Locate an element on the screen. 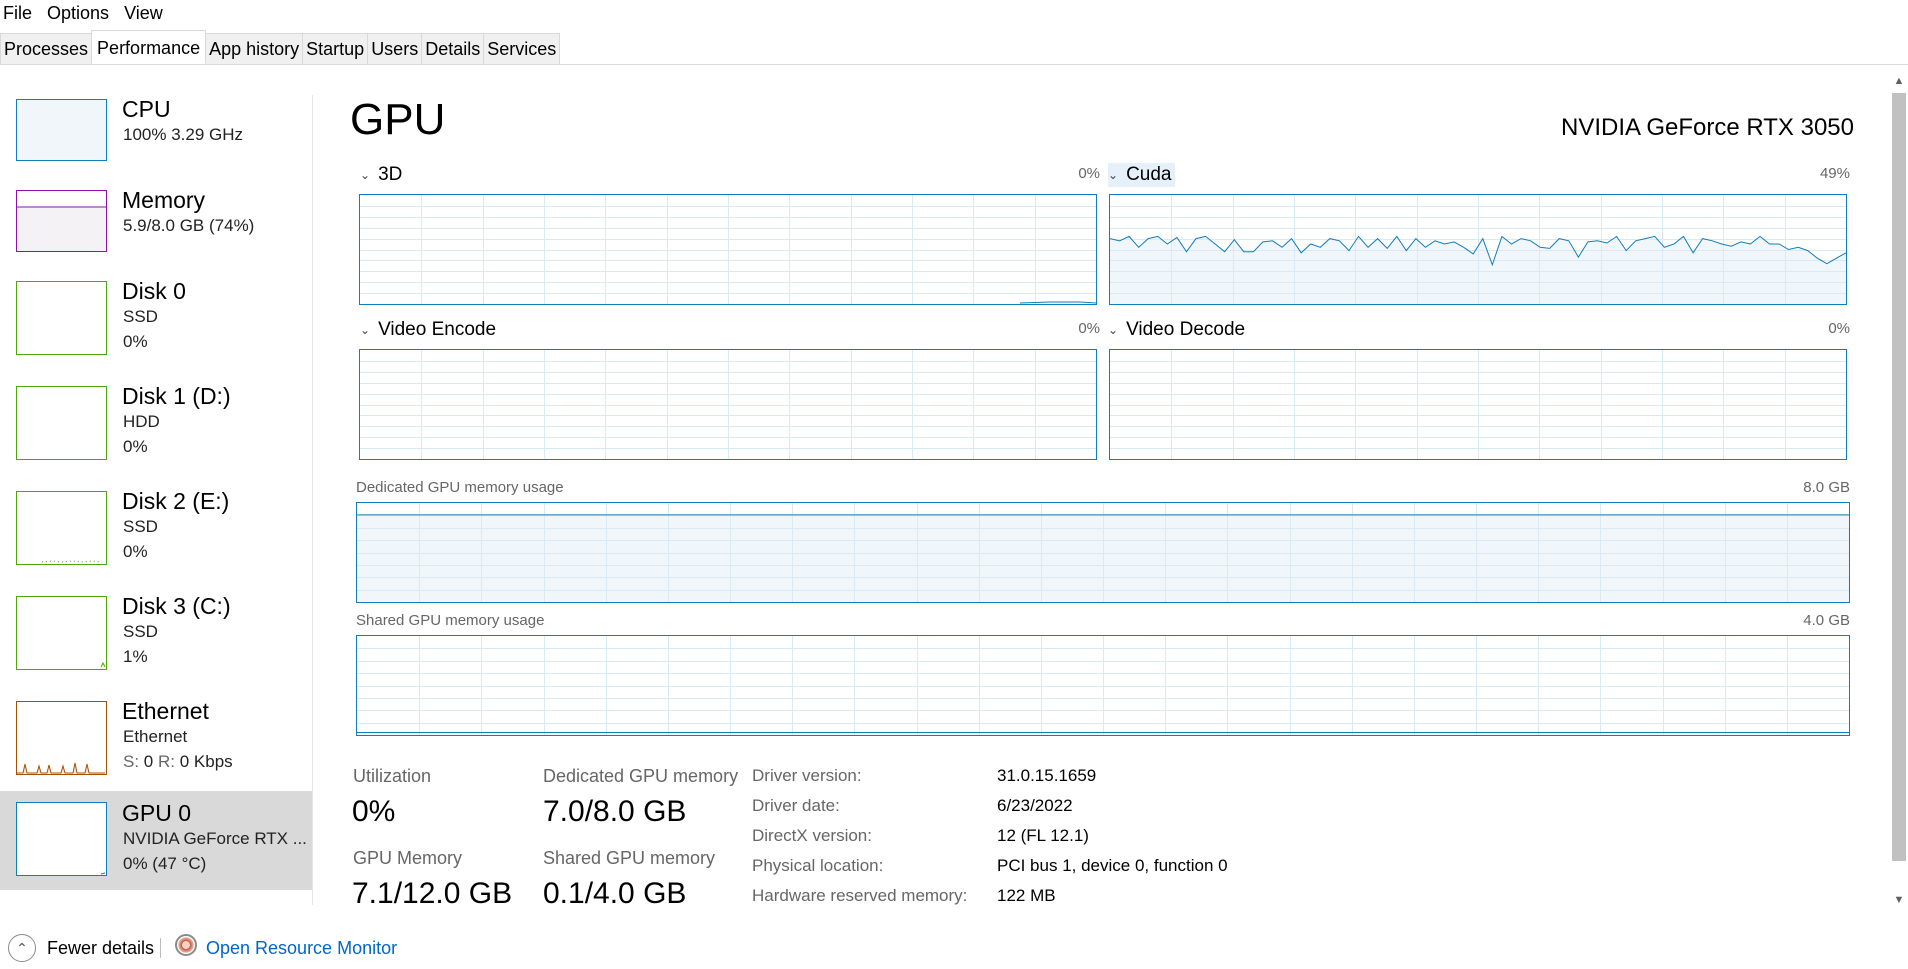 The image size is (1908, 969). hardware-reserved-memory-label: Hardware reserved memory: is located at coordinates (860, 895).